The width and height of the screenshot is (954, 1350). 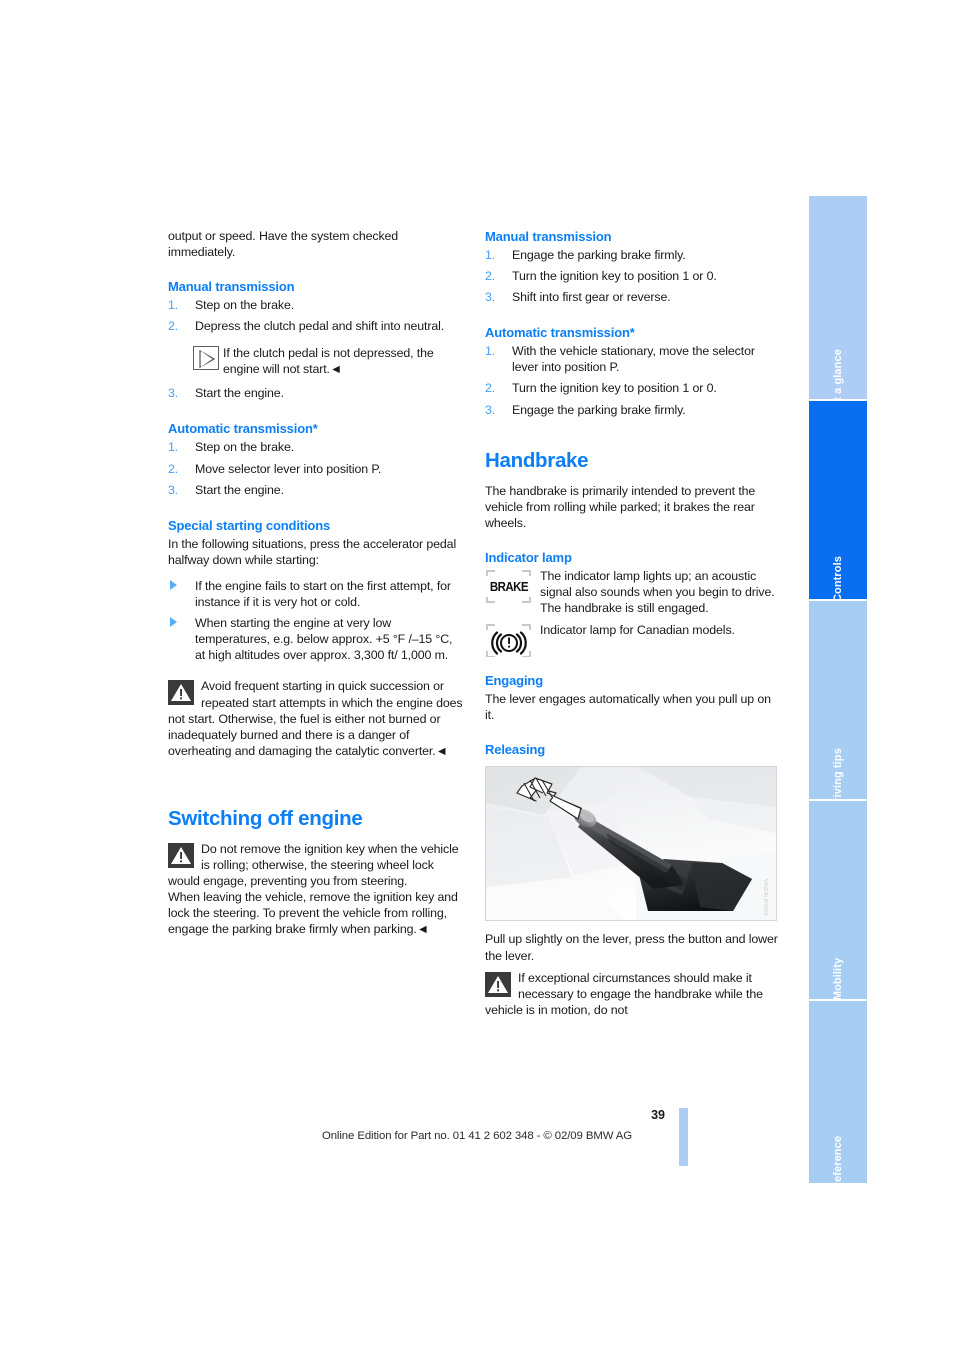 What do you see at coordinates (560, 333) in the screenshot?
I see `heading-automatic-transmission-right: Automatic transmission*` at bounding box center [560, 333].